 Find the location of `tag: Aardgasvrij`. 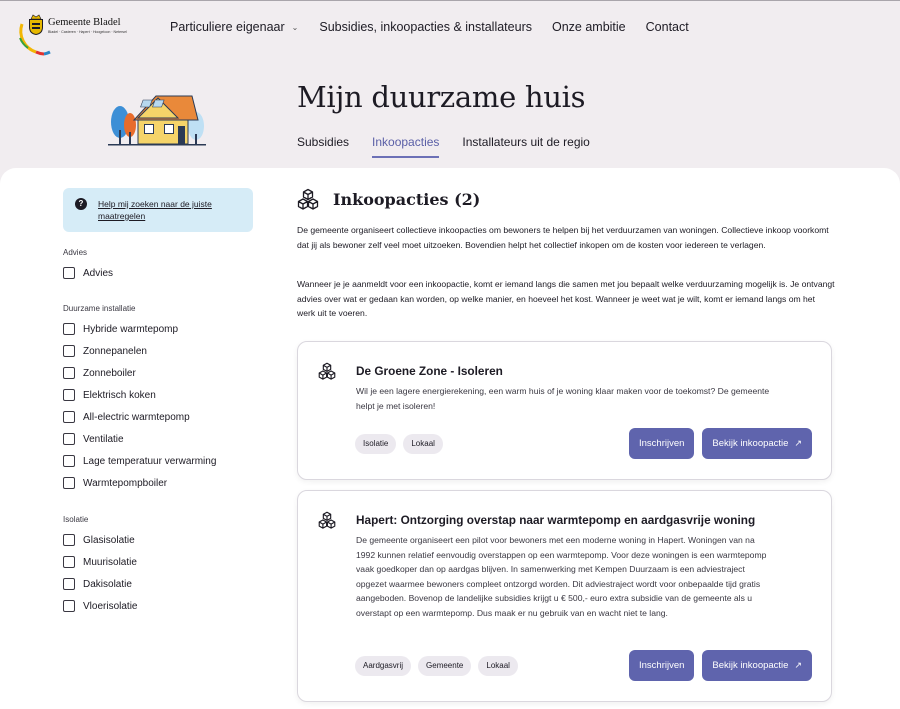

tag: Aardgasvrij is located at coordinates (383, 666).